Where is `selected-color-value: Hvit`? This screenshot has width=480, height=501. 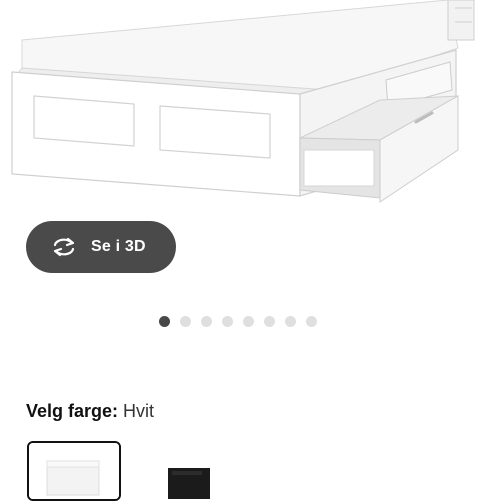
selected-color-value: Hvit is located at coordinates (139, 411).